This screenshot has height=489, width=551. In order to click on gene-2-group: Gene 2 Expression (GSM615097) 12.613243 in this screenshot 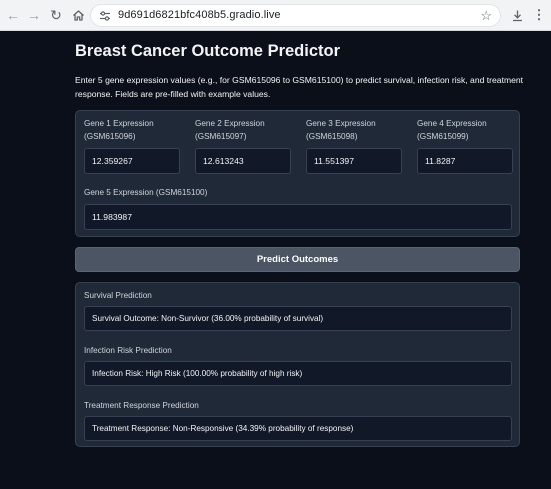, I will do `click(244, 148)`.